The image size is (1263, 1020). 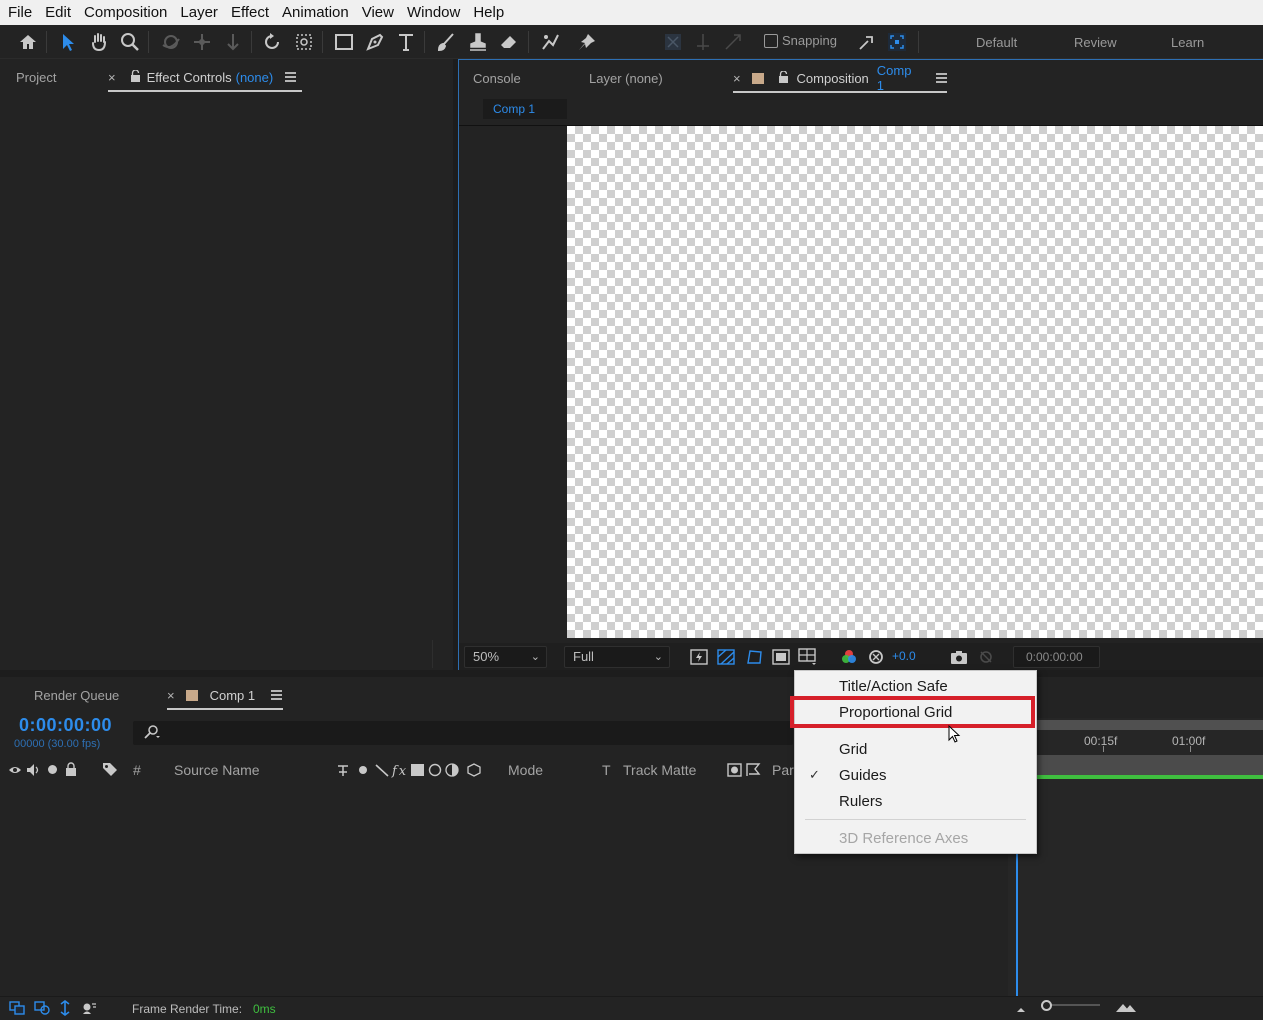 What do you see at coordinates (703, 42) in the screenshot?
I see `distribute-icon` at bounding box center [703, 42].